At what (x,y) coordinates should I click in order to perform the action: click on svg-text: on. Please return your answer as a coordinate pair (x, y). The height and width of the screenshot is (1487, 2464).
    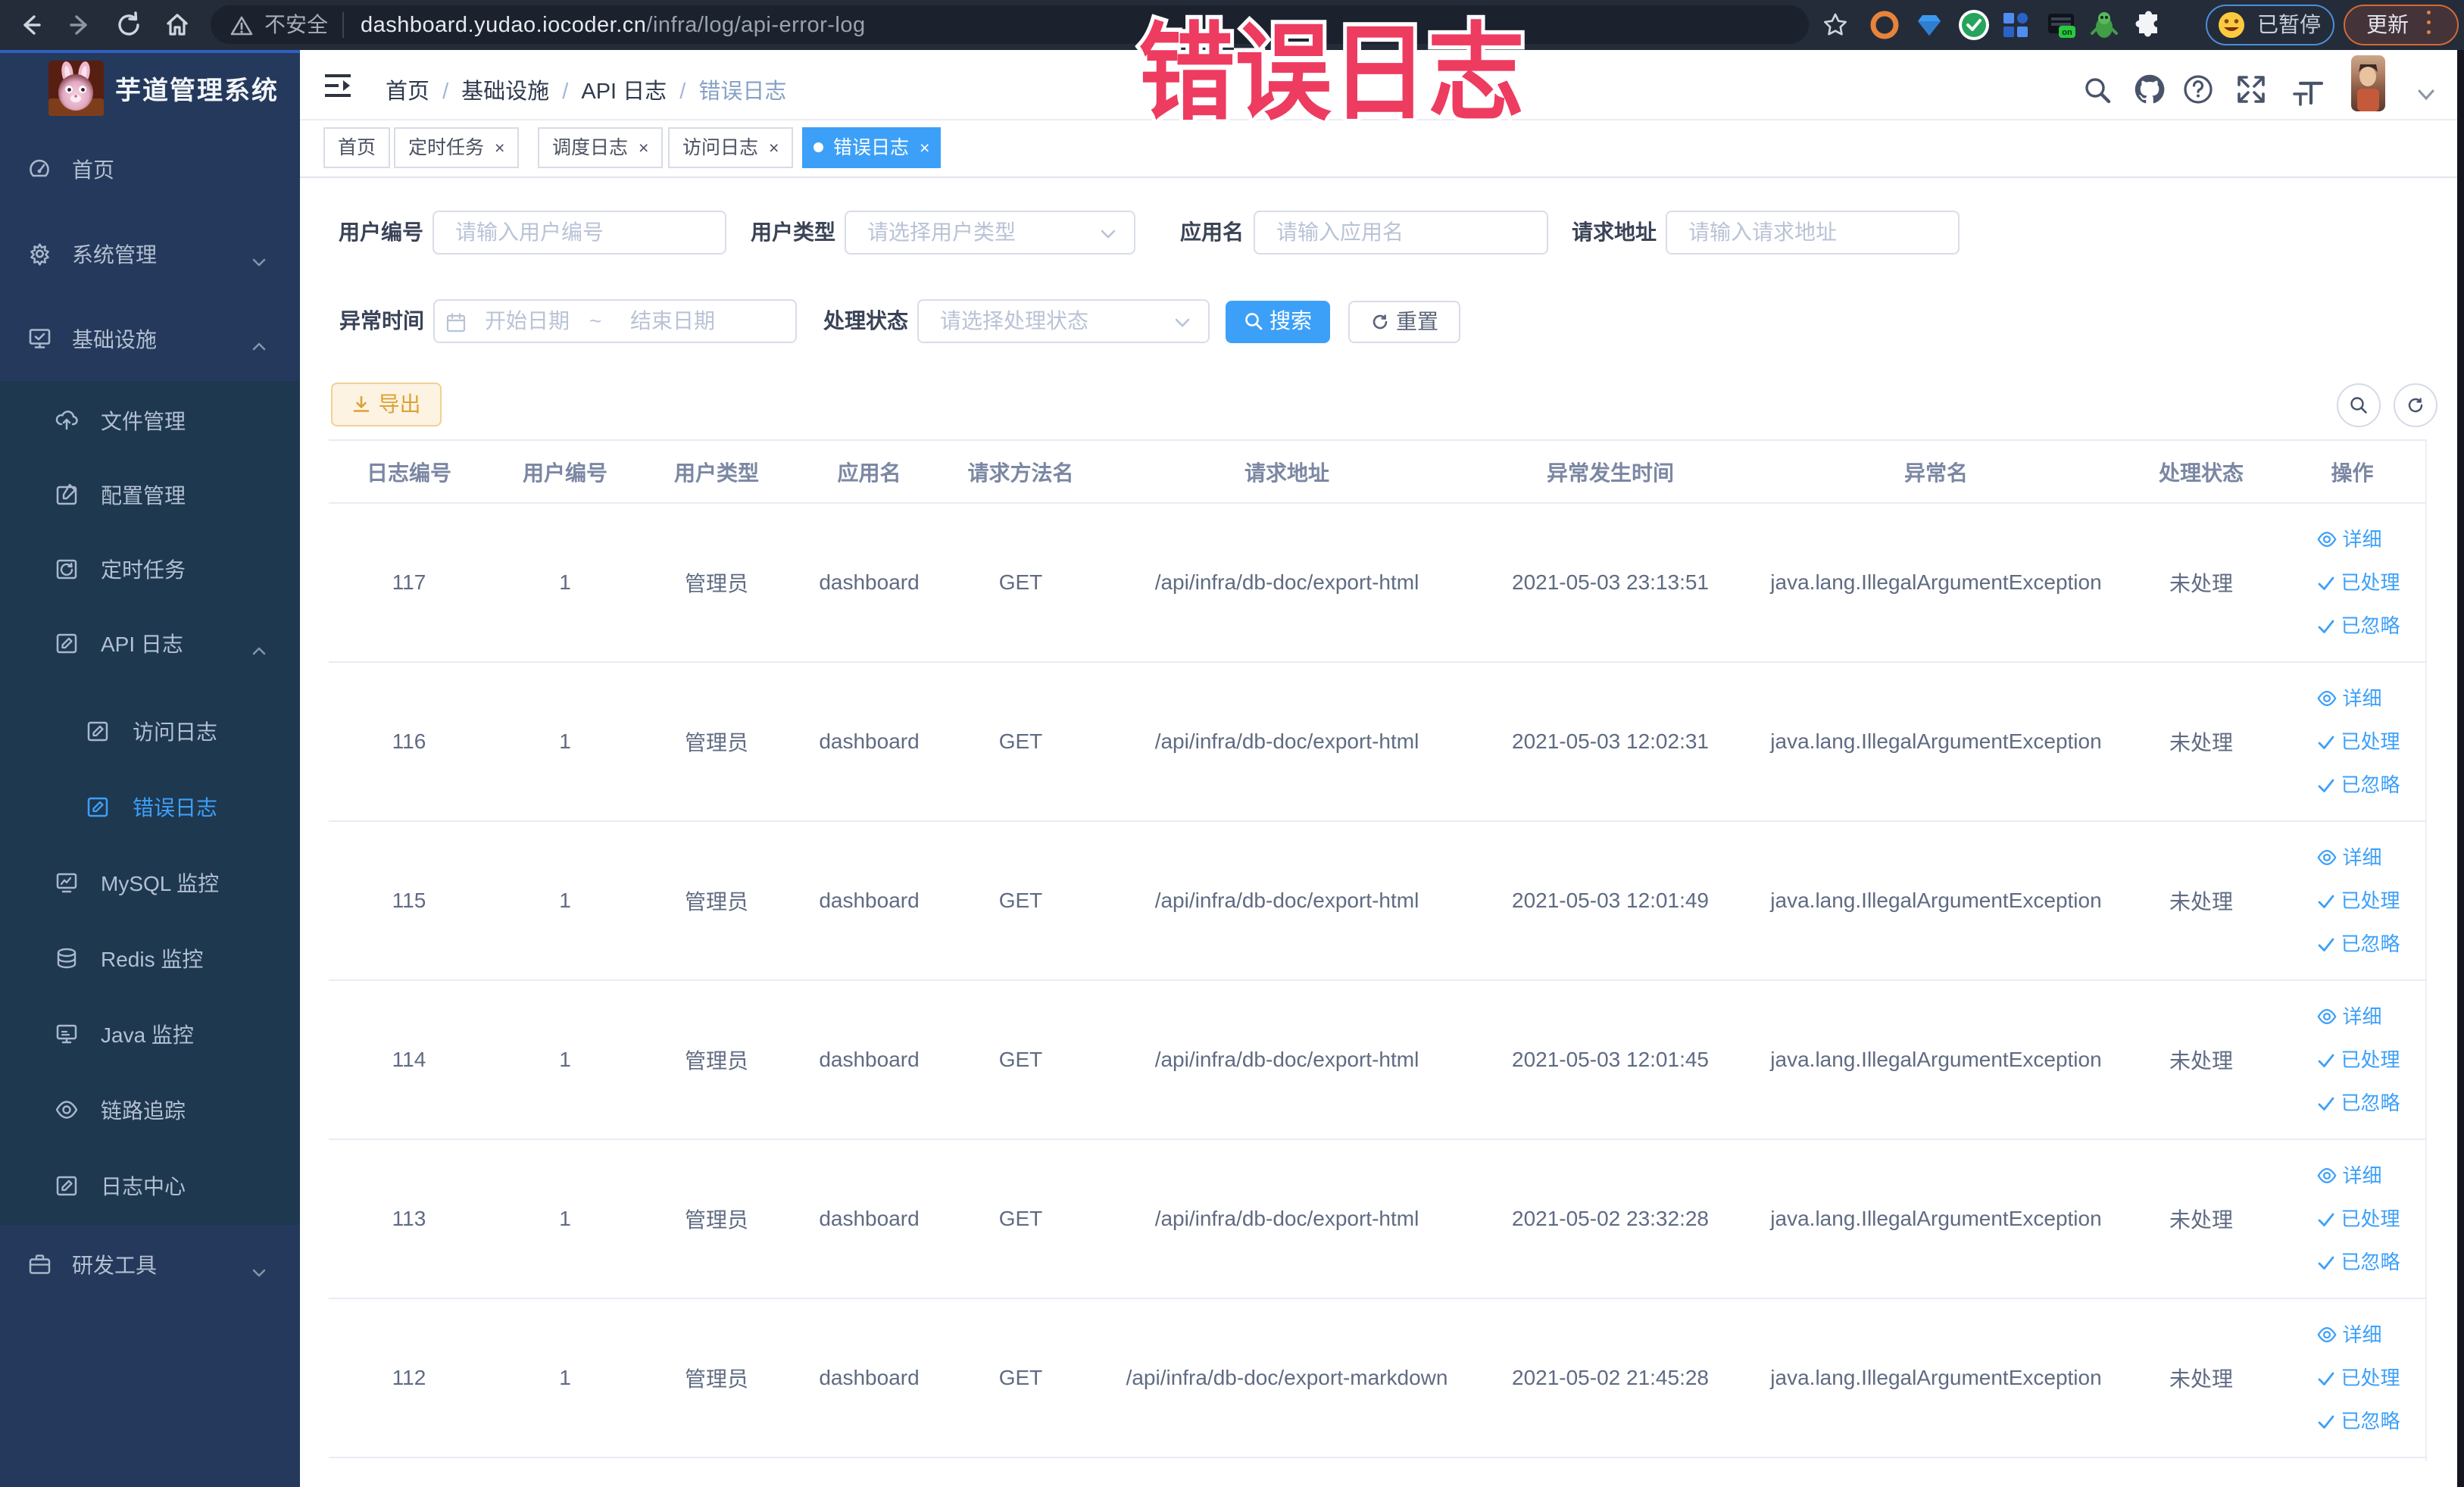
    Looking at the image, I should click on (2067, 32).